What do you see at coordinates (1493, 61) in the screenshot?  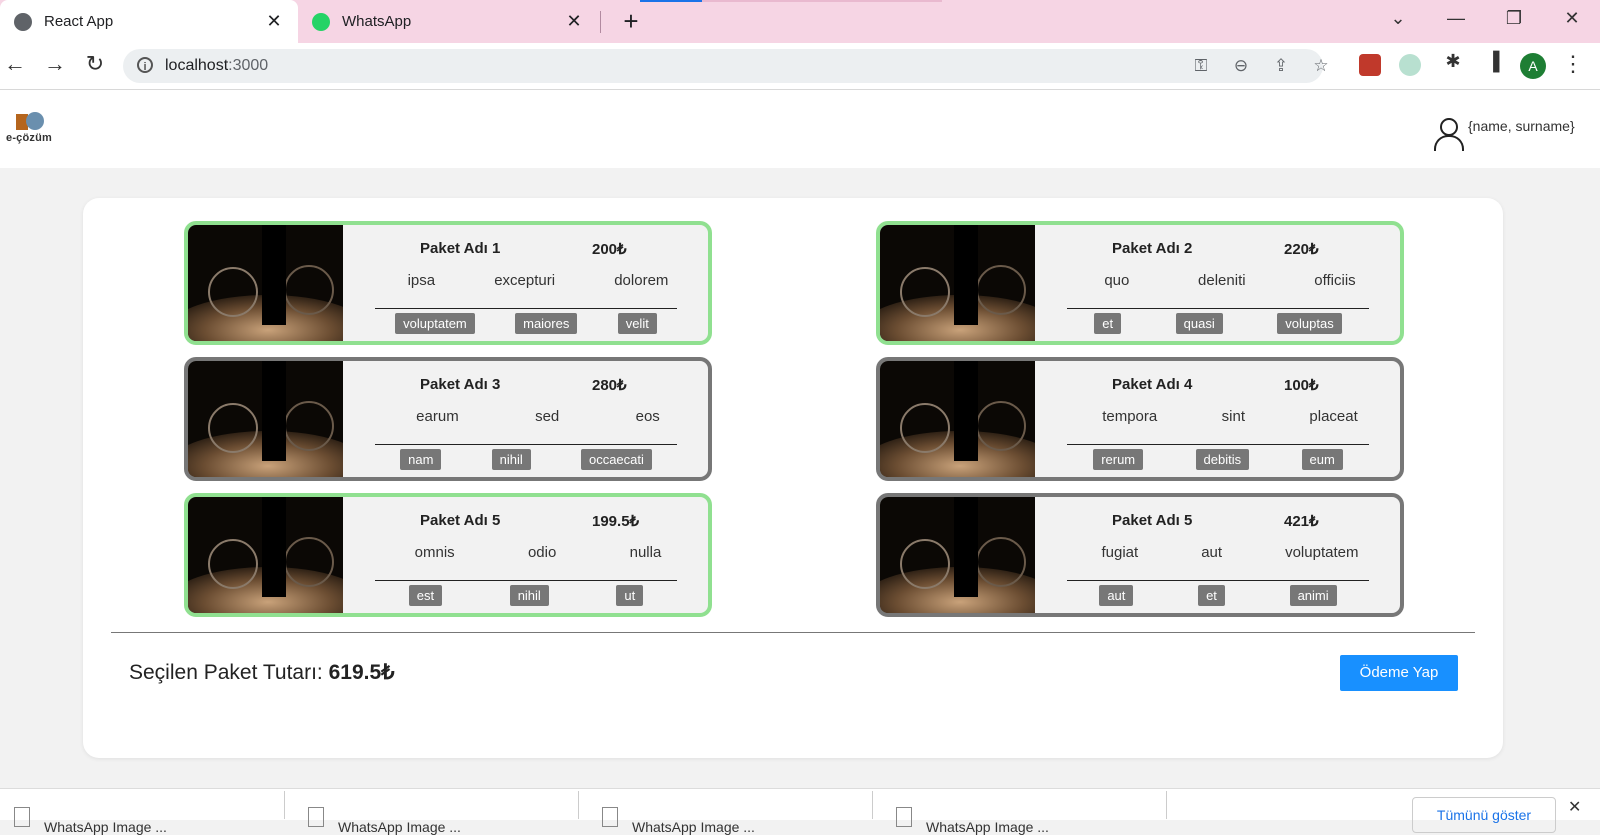 I see `side-panel-icon: ▐` at bounding box center [1493, 61].